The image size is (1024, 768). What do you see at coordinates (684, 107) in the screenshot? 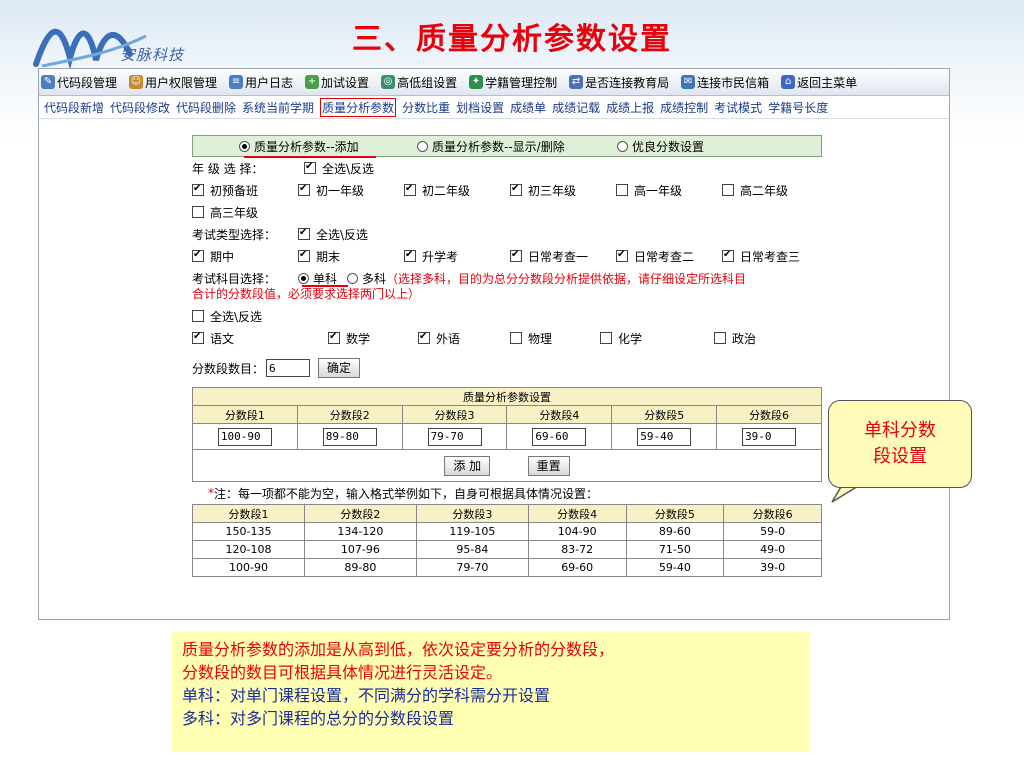
I see `submenu-item: 成绩控制` at bounding box center [684, 107].